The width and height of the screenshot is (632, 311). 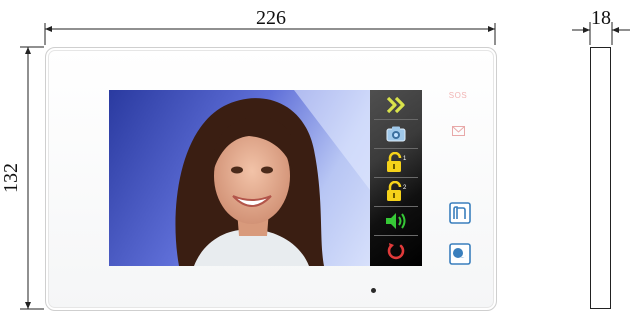 I want to click on depth-dimension-label: 18, so click(x=601, y=18).